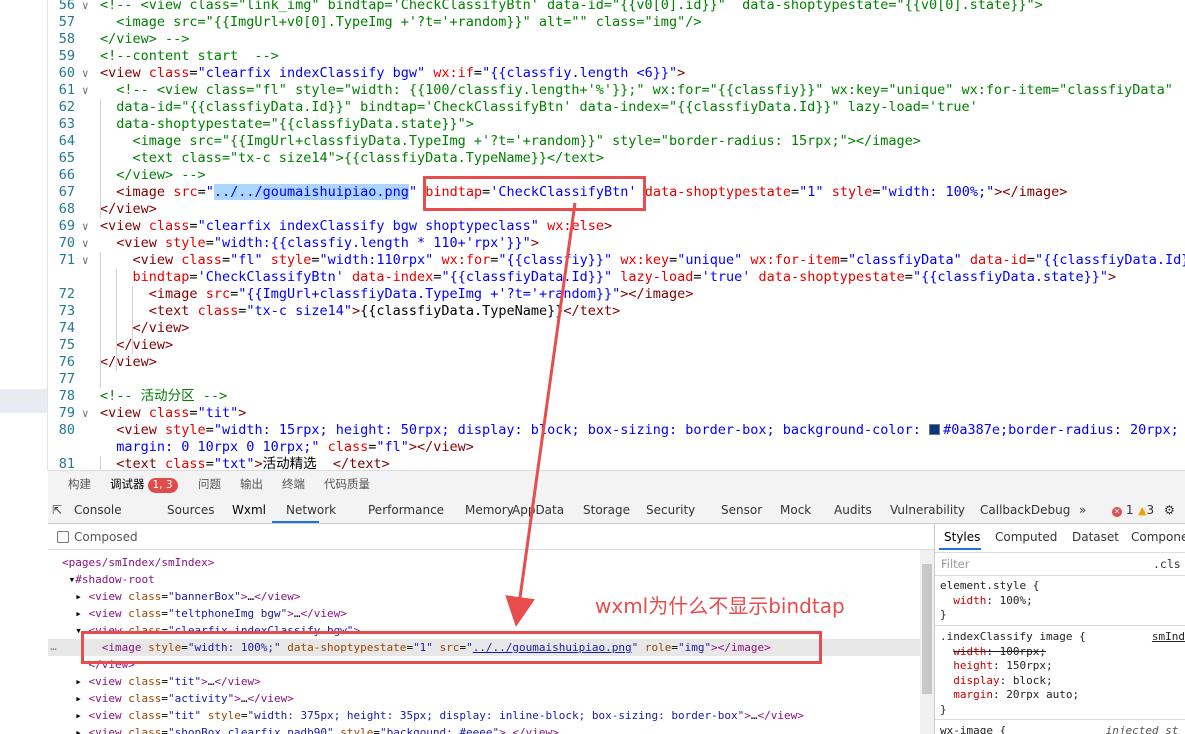 This screenshot has width=1185, height=734. What do you see at coordinates (1146, 510) in the screenshot?
I see `warning-counter: ▲3` at bounding box center [1146, 510].